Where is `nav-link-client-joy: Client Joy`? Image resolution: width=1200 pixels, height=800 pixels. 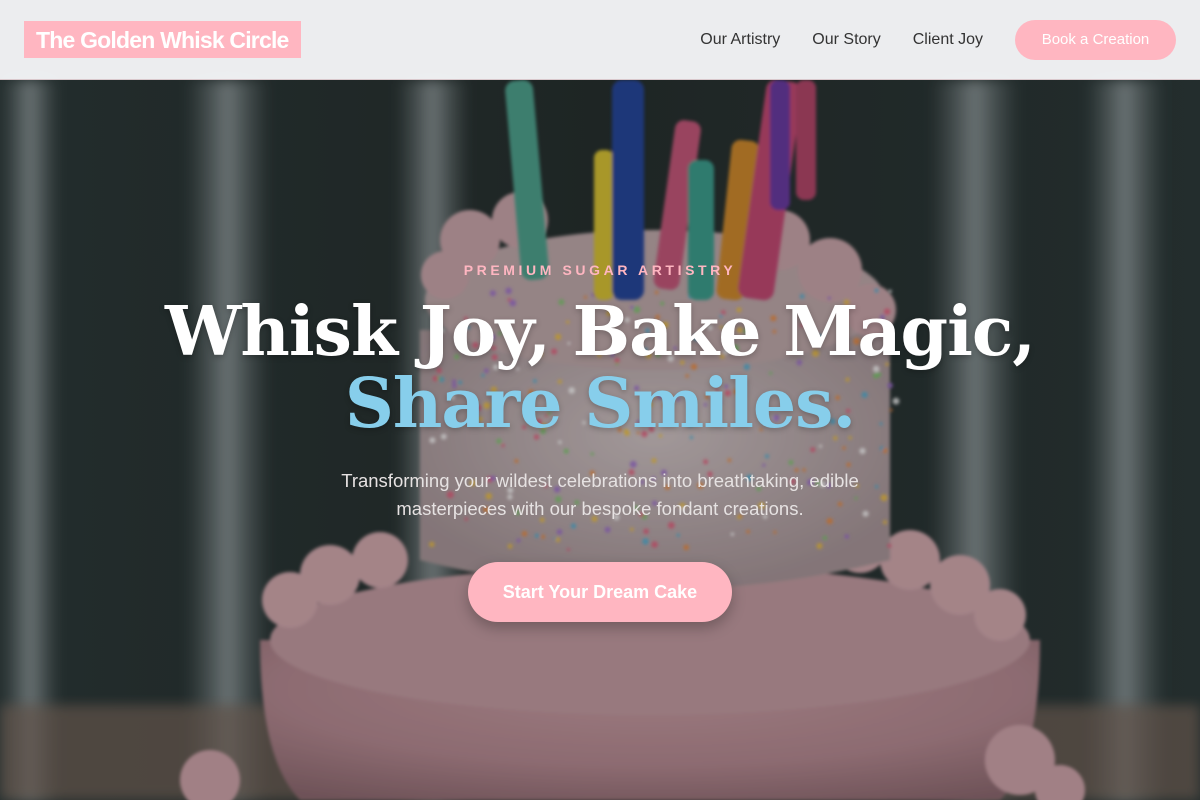
nav-link-client-joy: Client Joy is located at coordinates (948, 40).